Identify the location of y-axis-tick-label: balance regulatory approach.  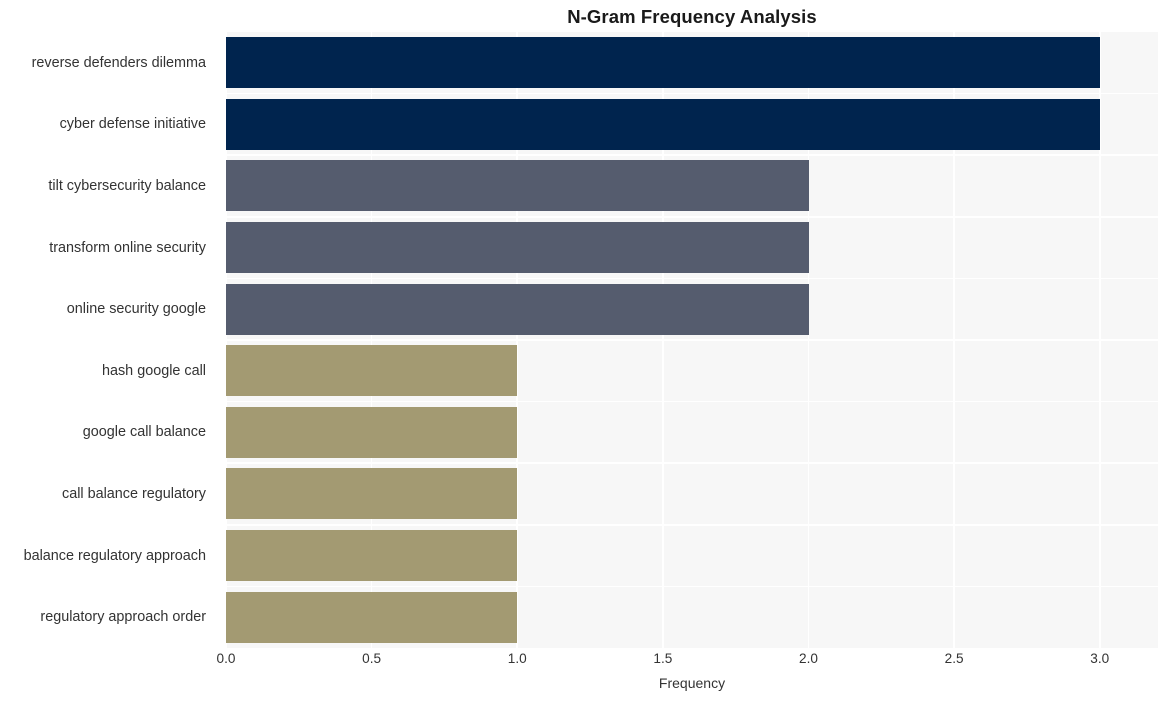
(114, 555).